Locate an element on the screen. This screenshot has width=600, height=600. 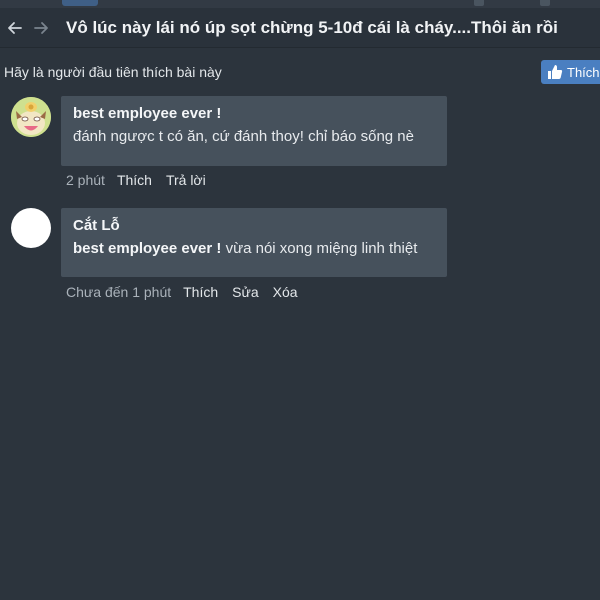
like-prompt: Hãy là người đầu tiên thích bài này is located at coordinates (113, 72).